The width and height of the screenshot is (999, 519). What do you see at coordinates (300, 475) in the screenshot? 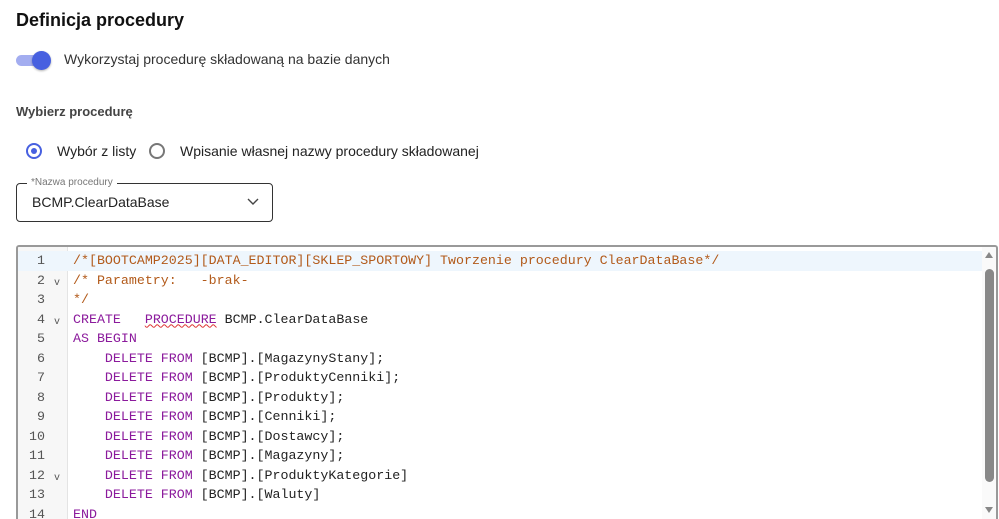
I see `sql-text: [BCMP].[ProduktyKategorie]` at bounding box center [300, 475].